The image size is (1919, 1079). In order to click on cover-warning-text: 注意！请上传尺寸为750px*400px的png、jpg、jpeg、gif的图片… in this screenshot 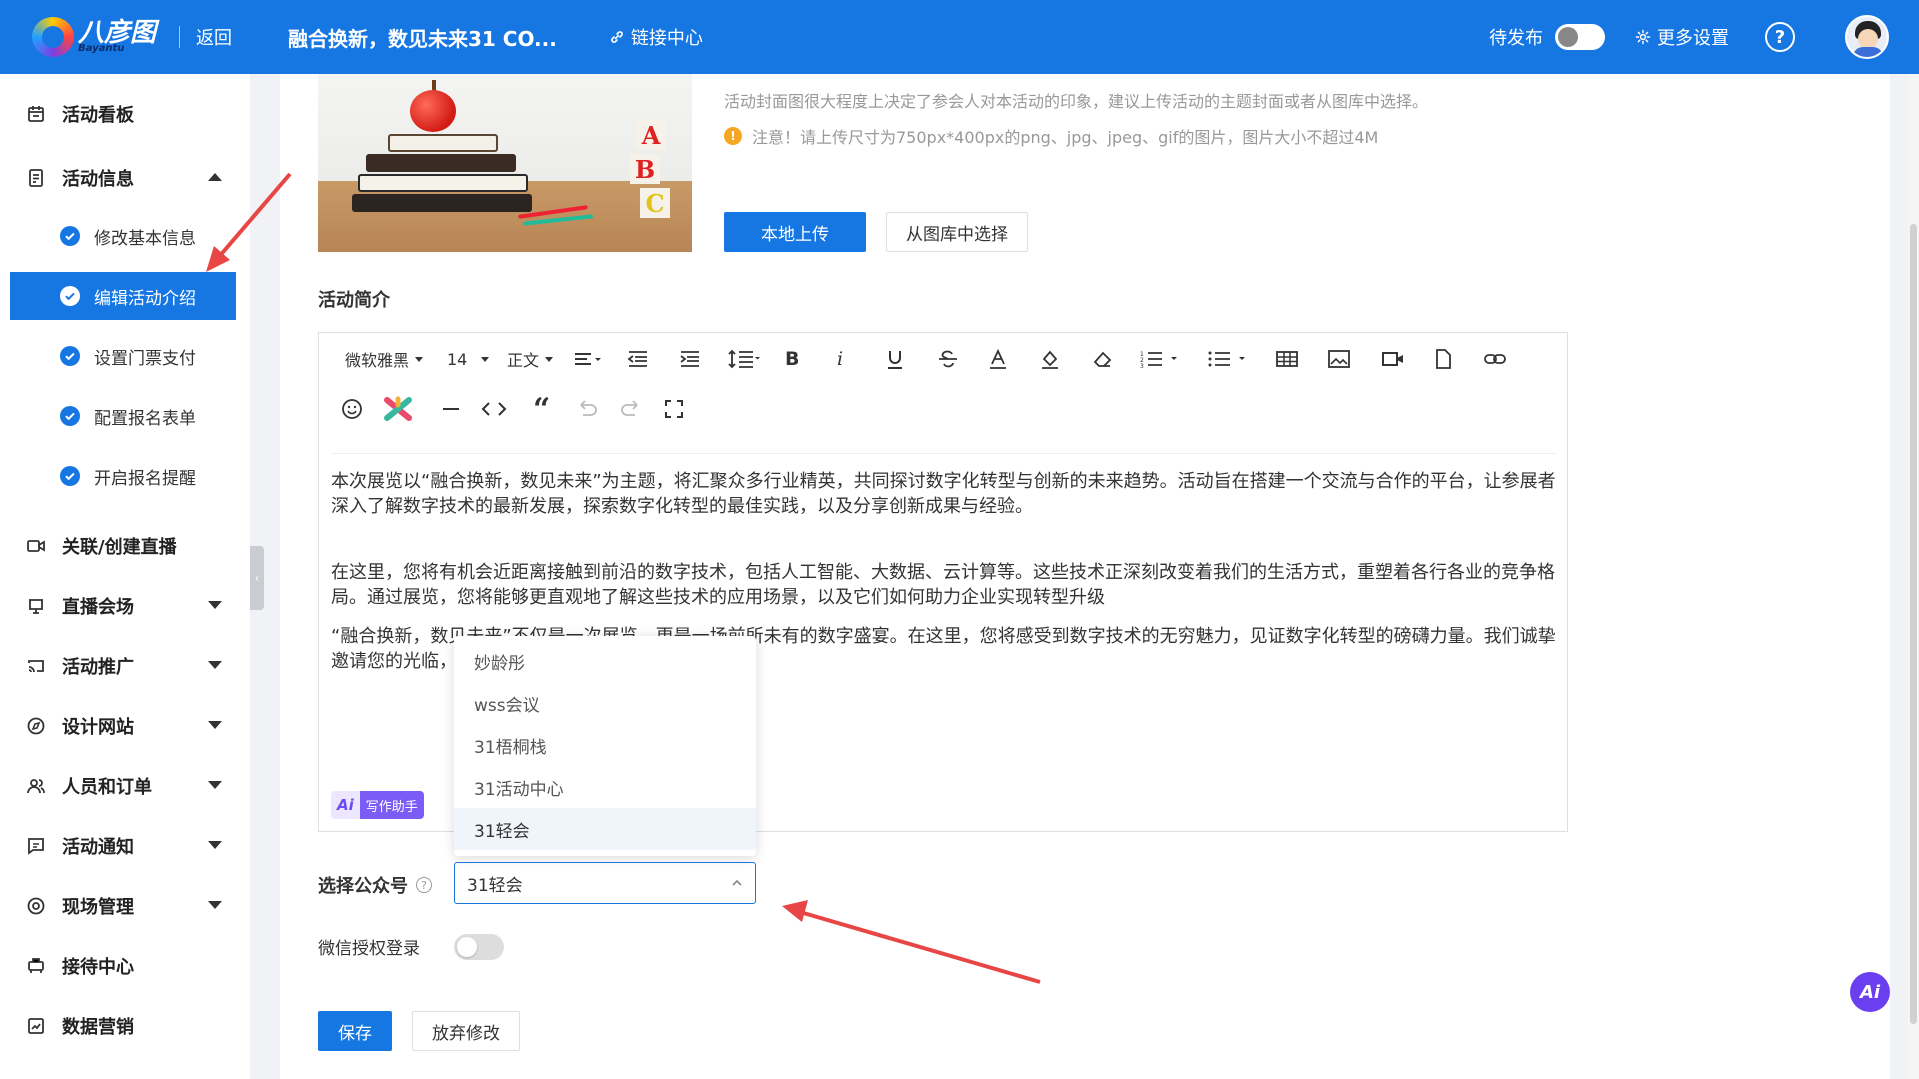, I will do `click(1065, 137)`.